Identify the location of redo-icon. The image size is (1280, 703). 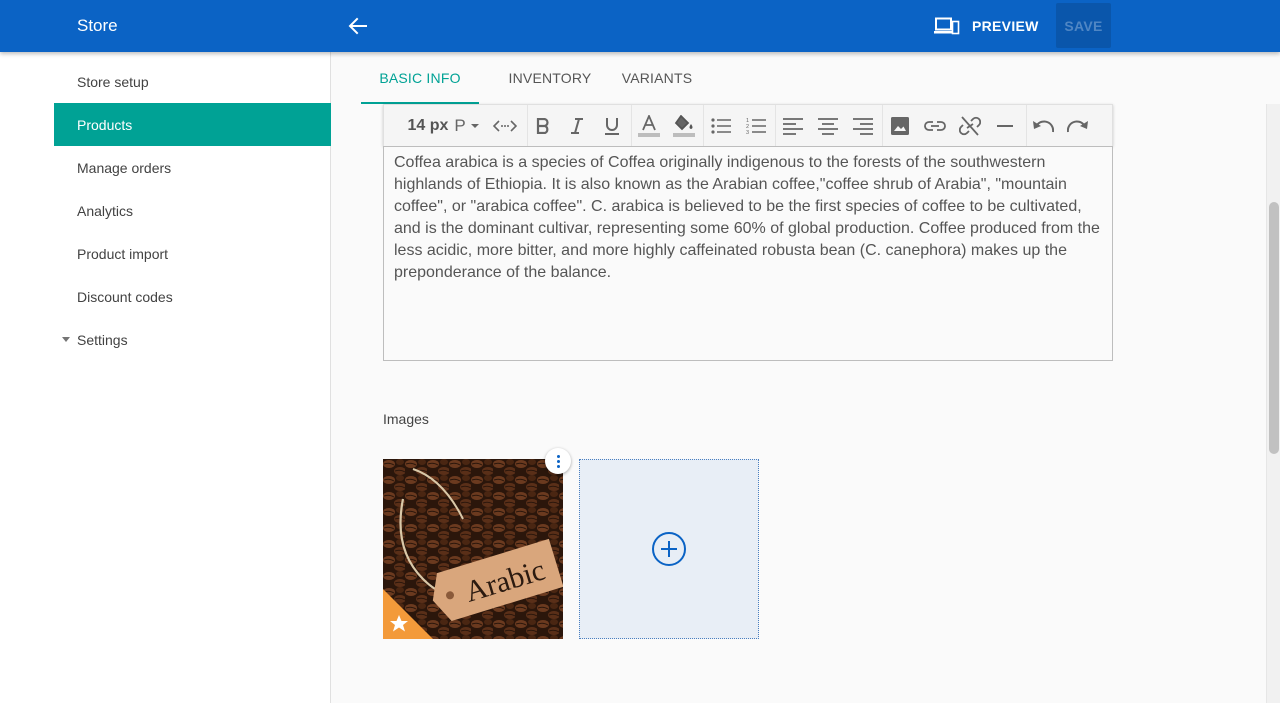
(1077, 126).